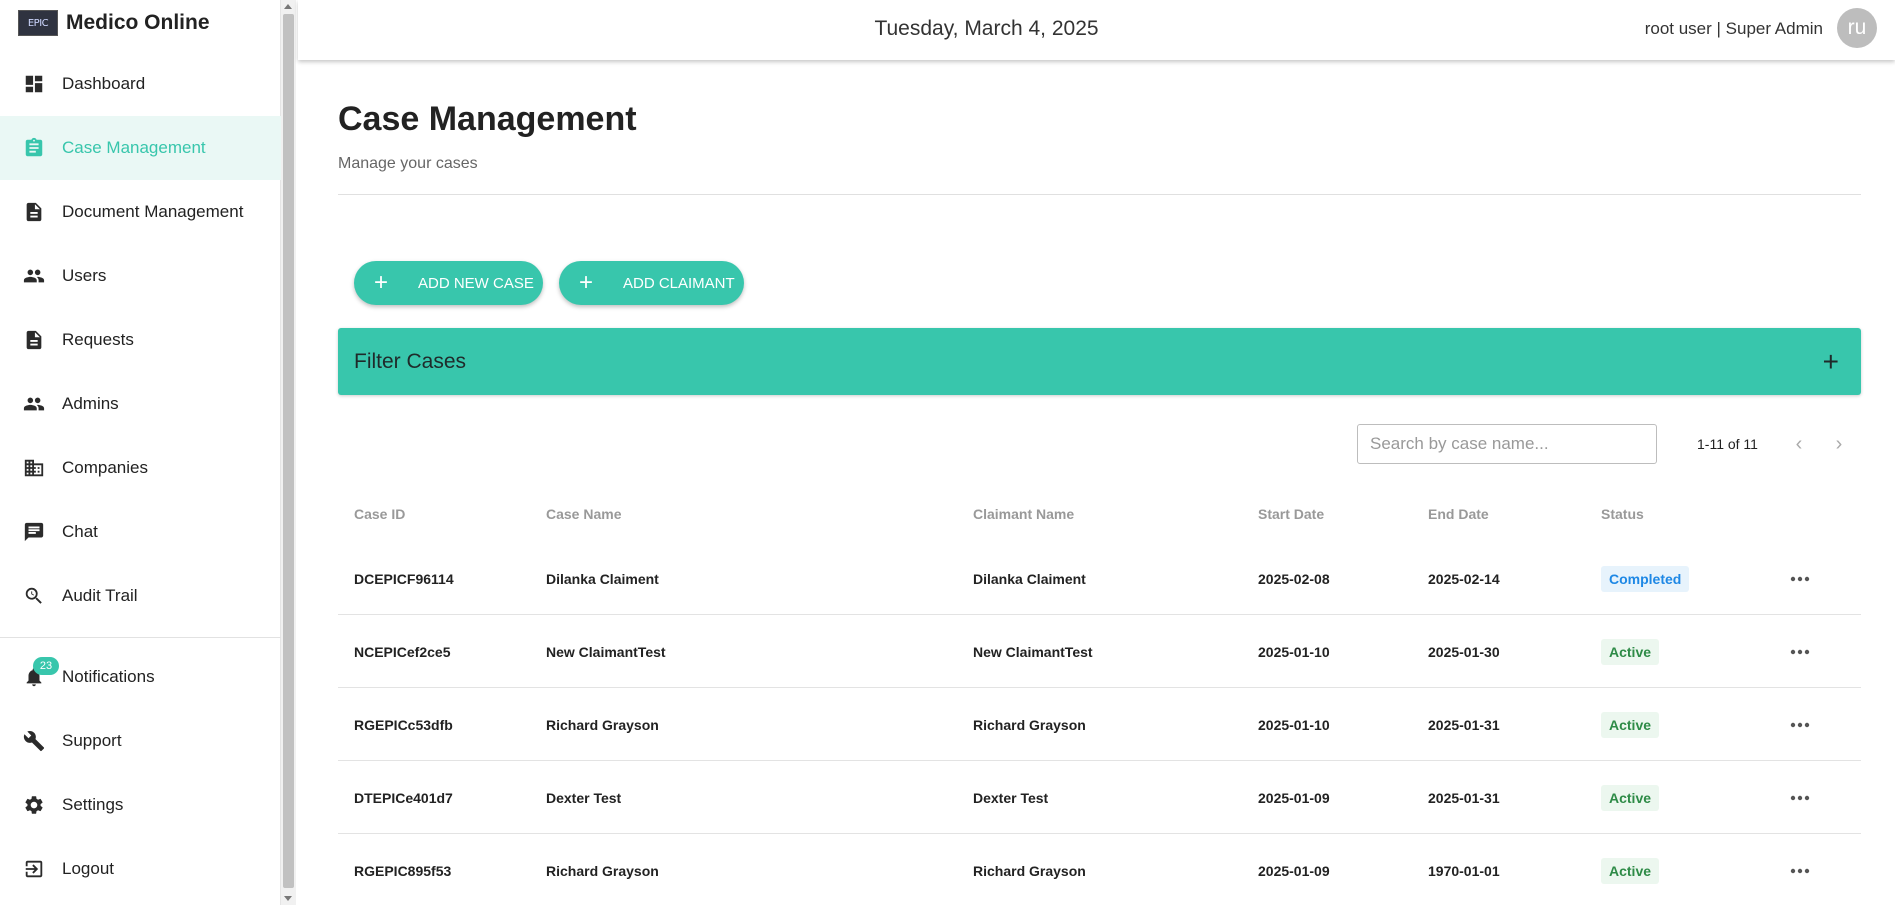 This screenshot has width=1895, height=905. Describe the element at coordinates (1029, 578) in the screenshot. I see `claimant-name-cell: Dilanka Claiment` at that location.